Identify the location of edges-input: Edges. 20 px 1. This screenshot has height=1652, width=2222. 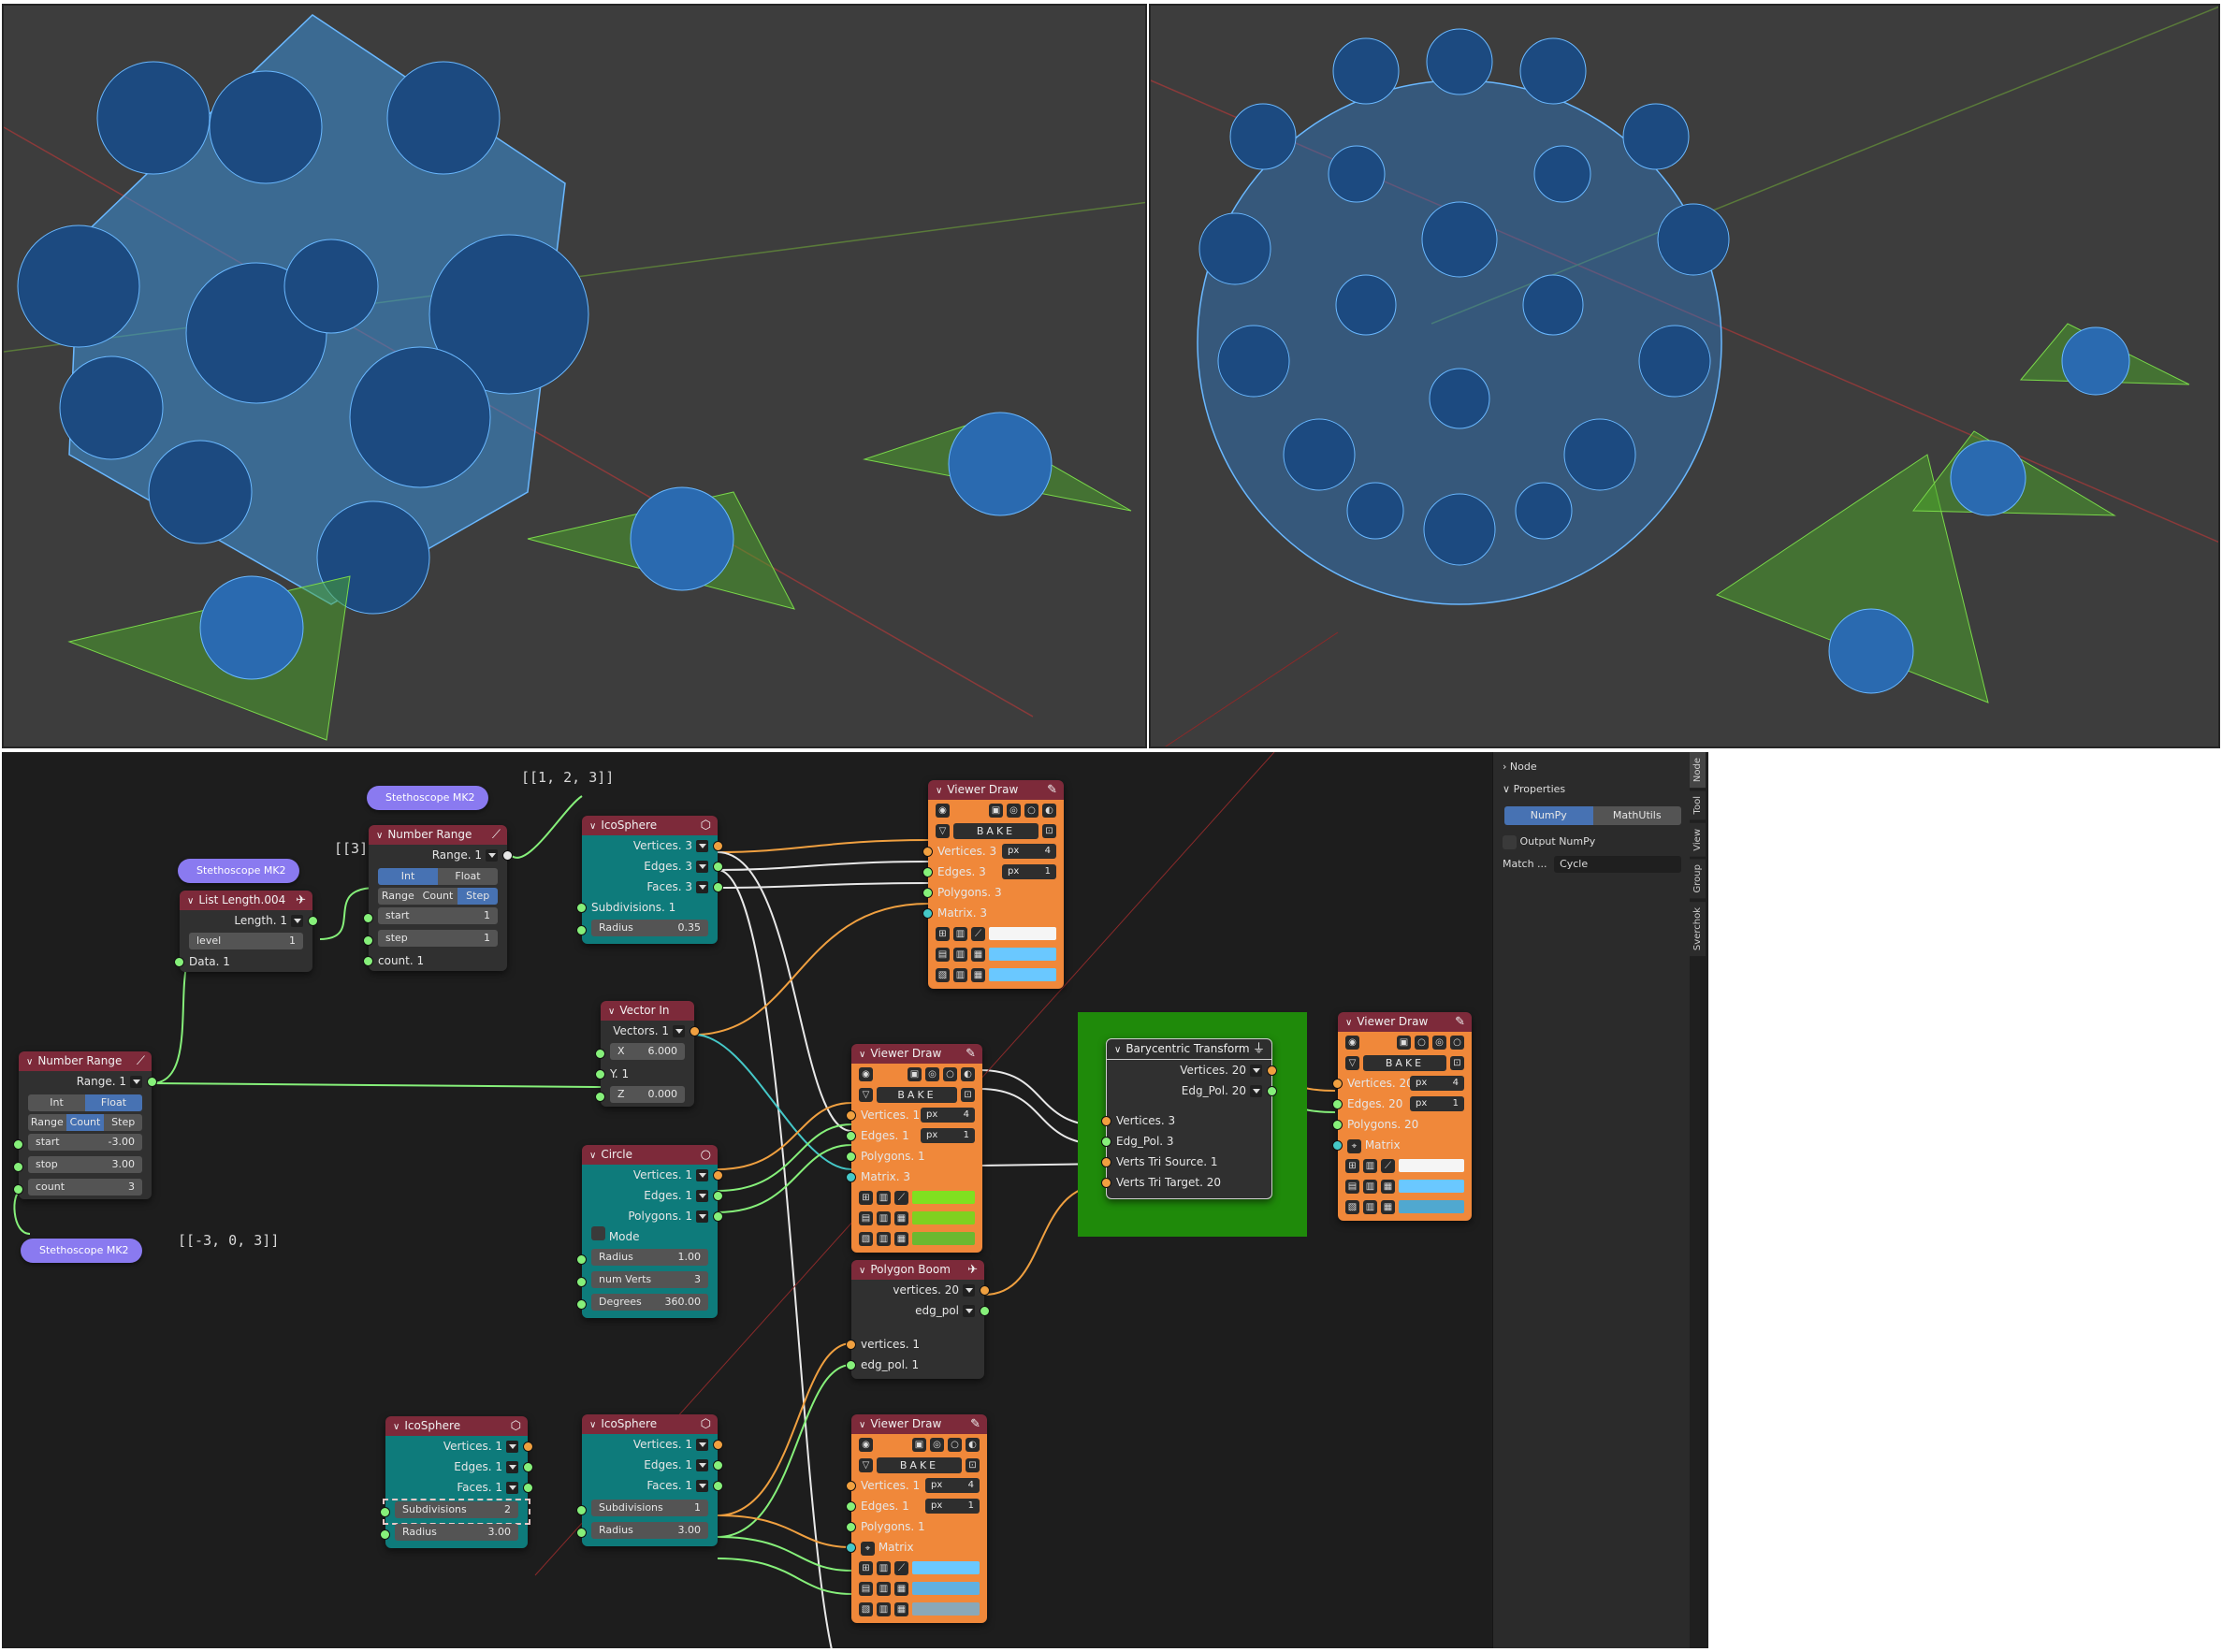
(1402, 1104).